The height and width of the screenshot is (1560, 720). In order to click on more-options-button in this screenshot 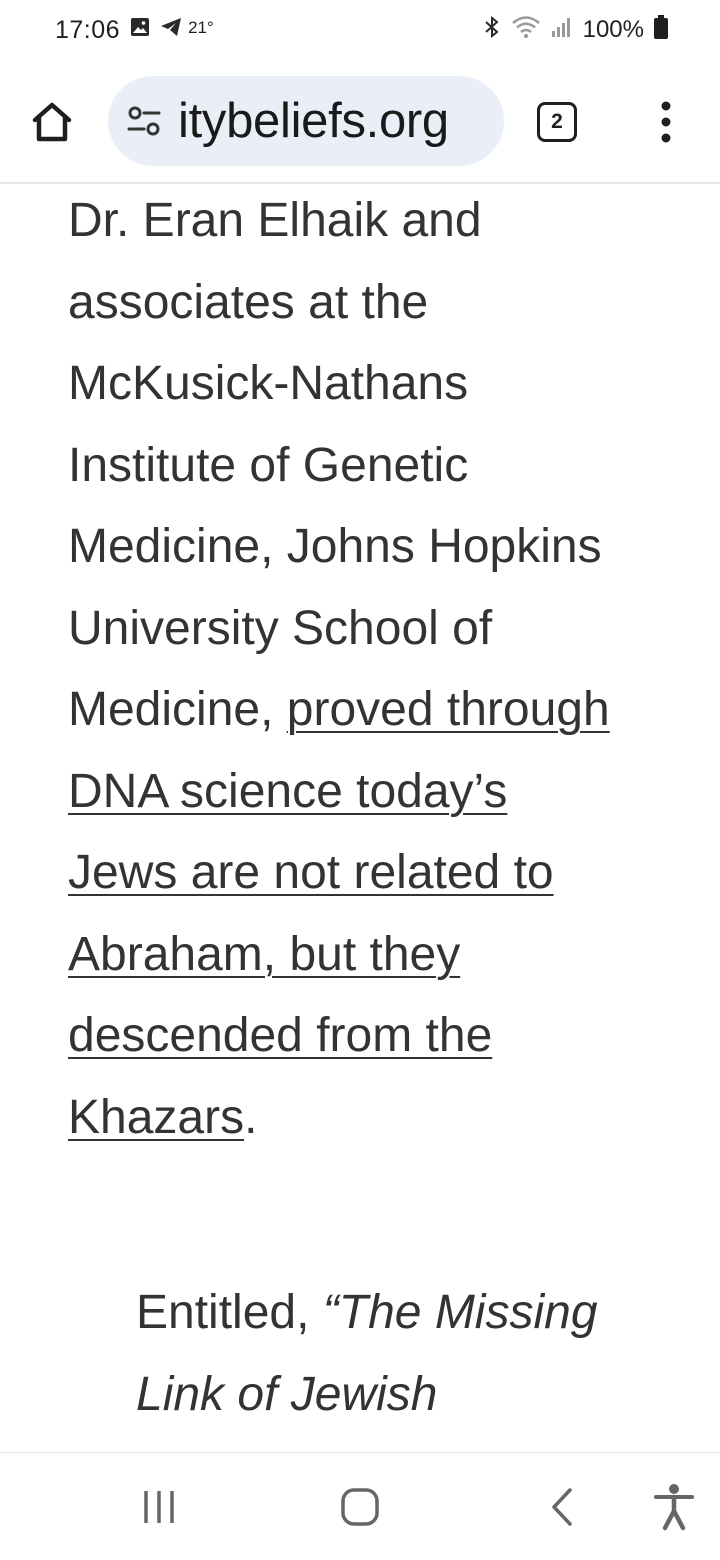, I will do `click(666, 122)`.